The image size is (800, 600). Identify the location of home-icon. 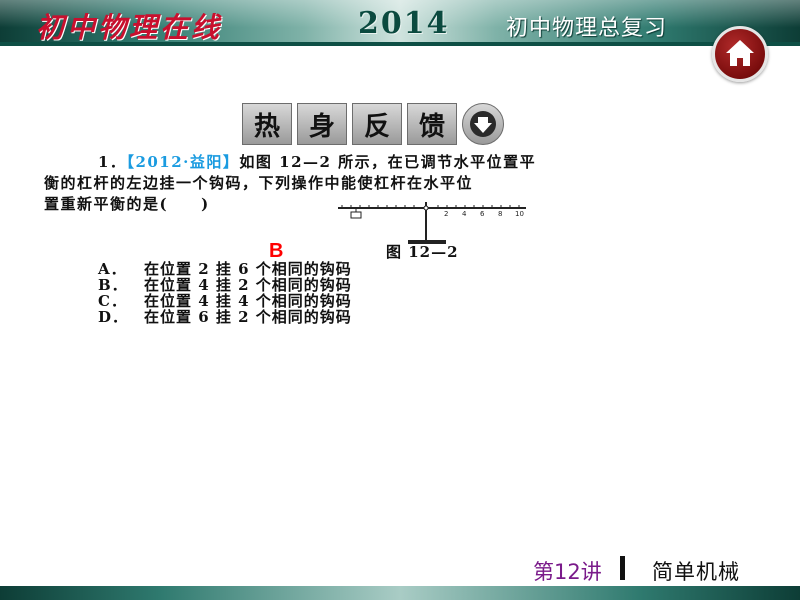
(740, 53).